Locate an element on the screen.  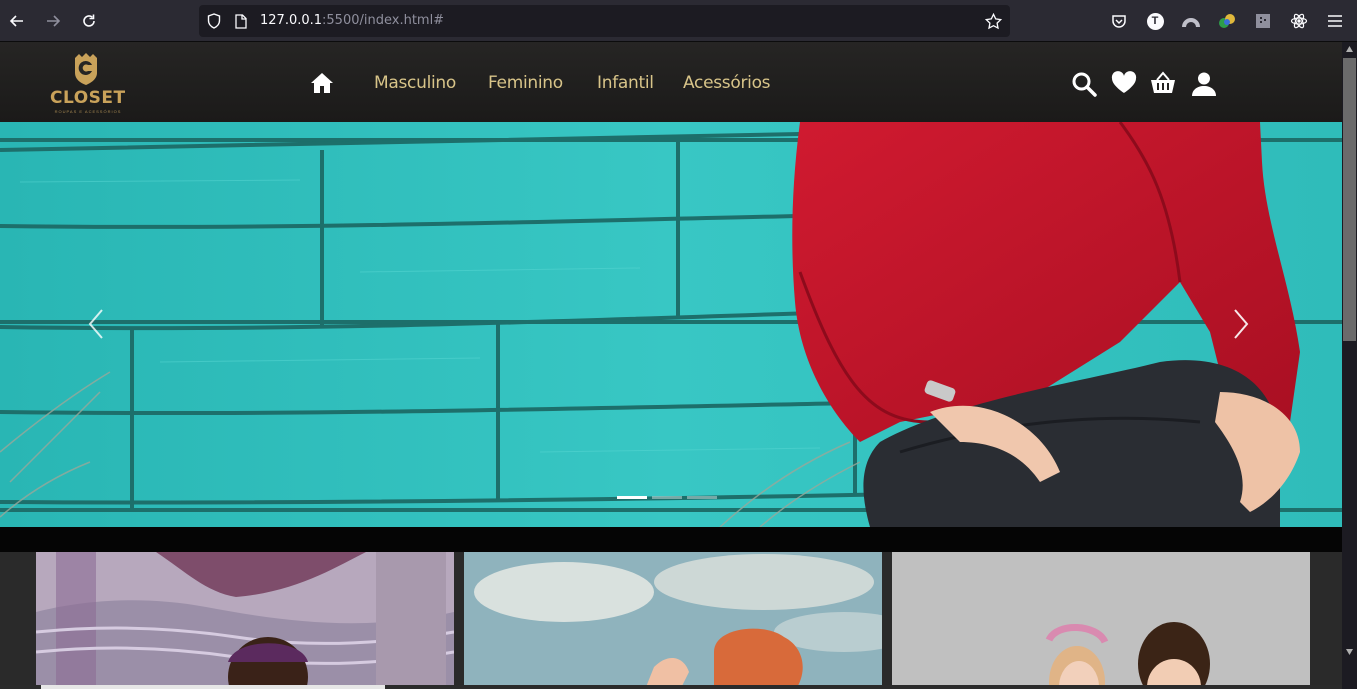
account-button is located at coordinates (1204, 84).